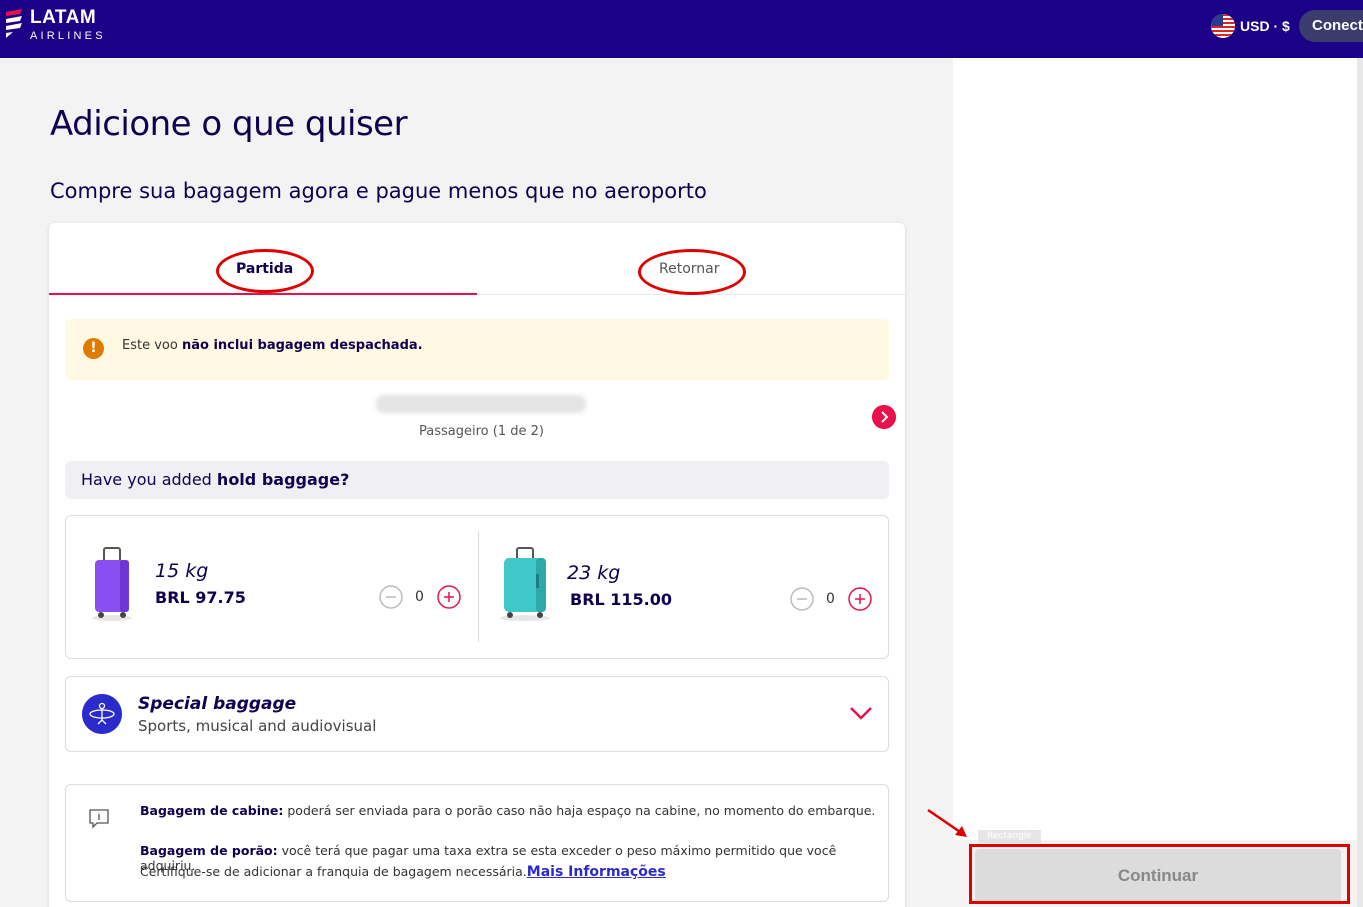 This screenshot has width=1363, height=907. What do you see at coordinates (229, 124) in the screenshot?
I see `page-title: Adicione o que quiser` at bounding box center [229, 124].